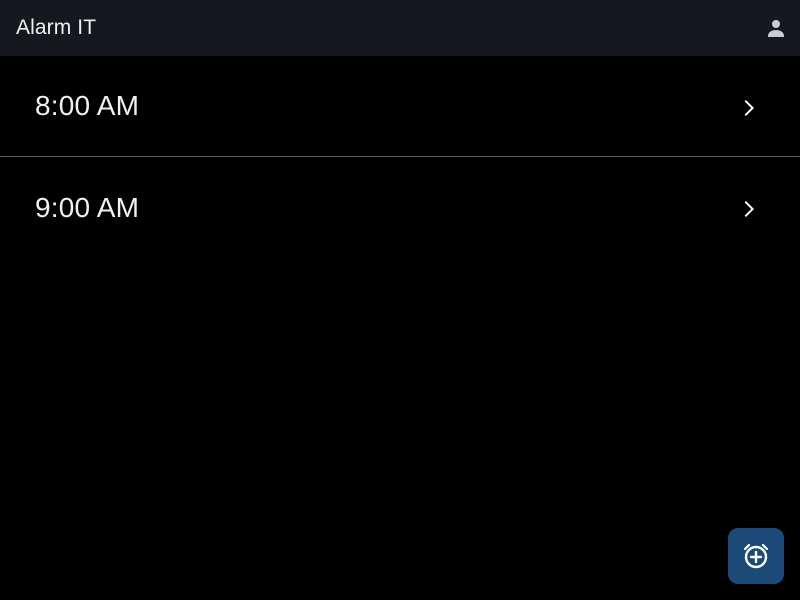  What do you see at coordinates (56, 27) in the screenshot?
I see `app-title: Alarm IT` at bounding box center [56, 27].